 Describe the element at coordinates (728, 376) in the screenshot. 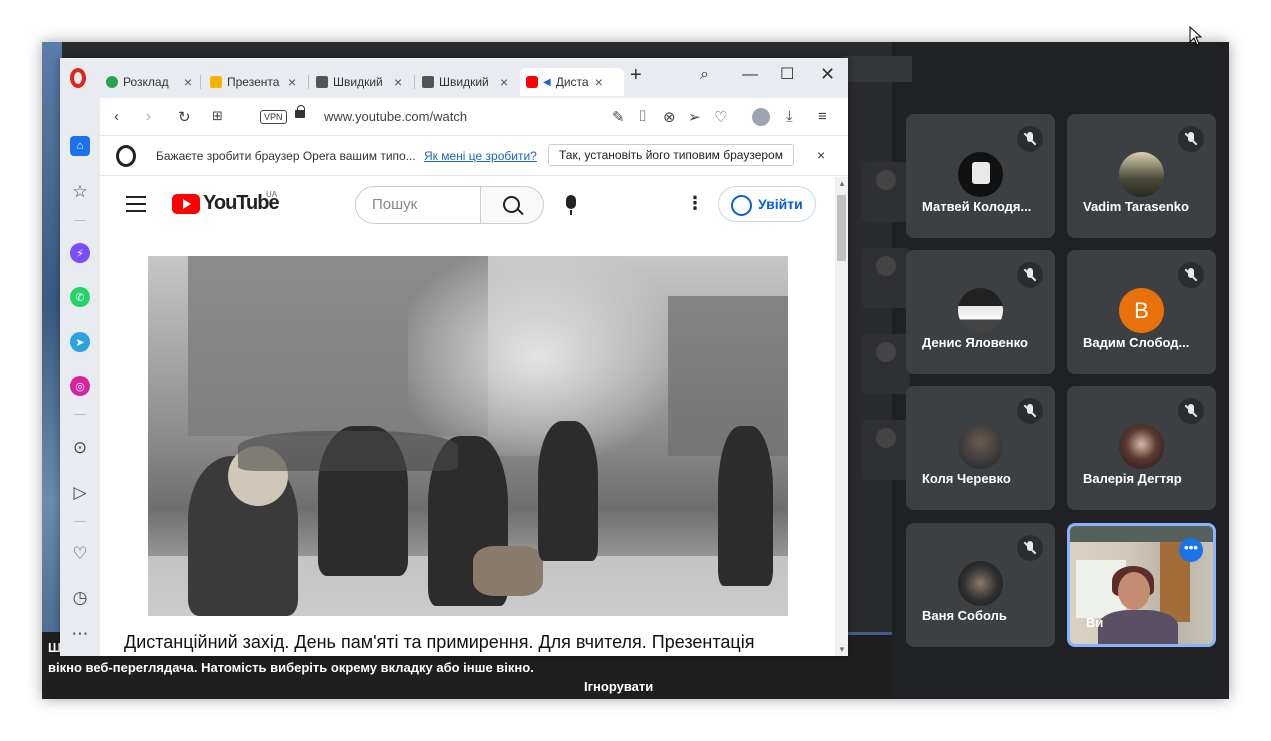

I see `video-frame-building` at that location.